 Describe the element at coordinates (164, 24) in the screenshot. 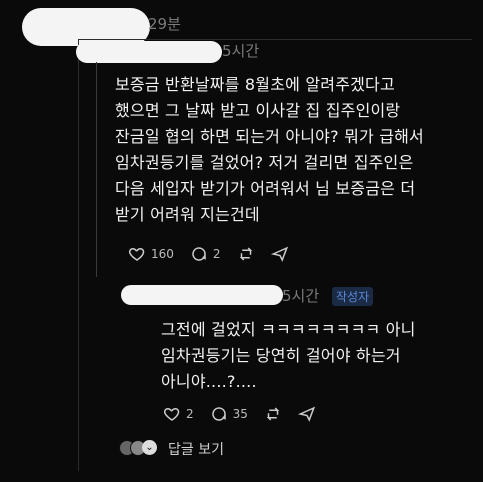

I see `top-timestamp: 29분` at that location.